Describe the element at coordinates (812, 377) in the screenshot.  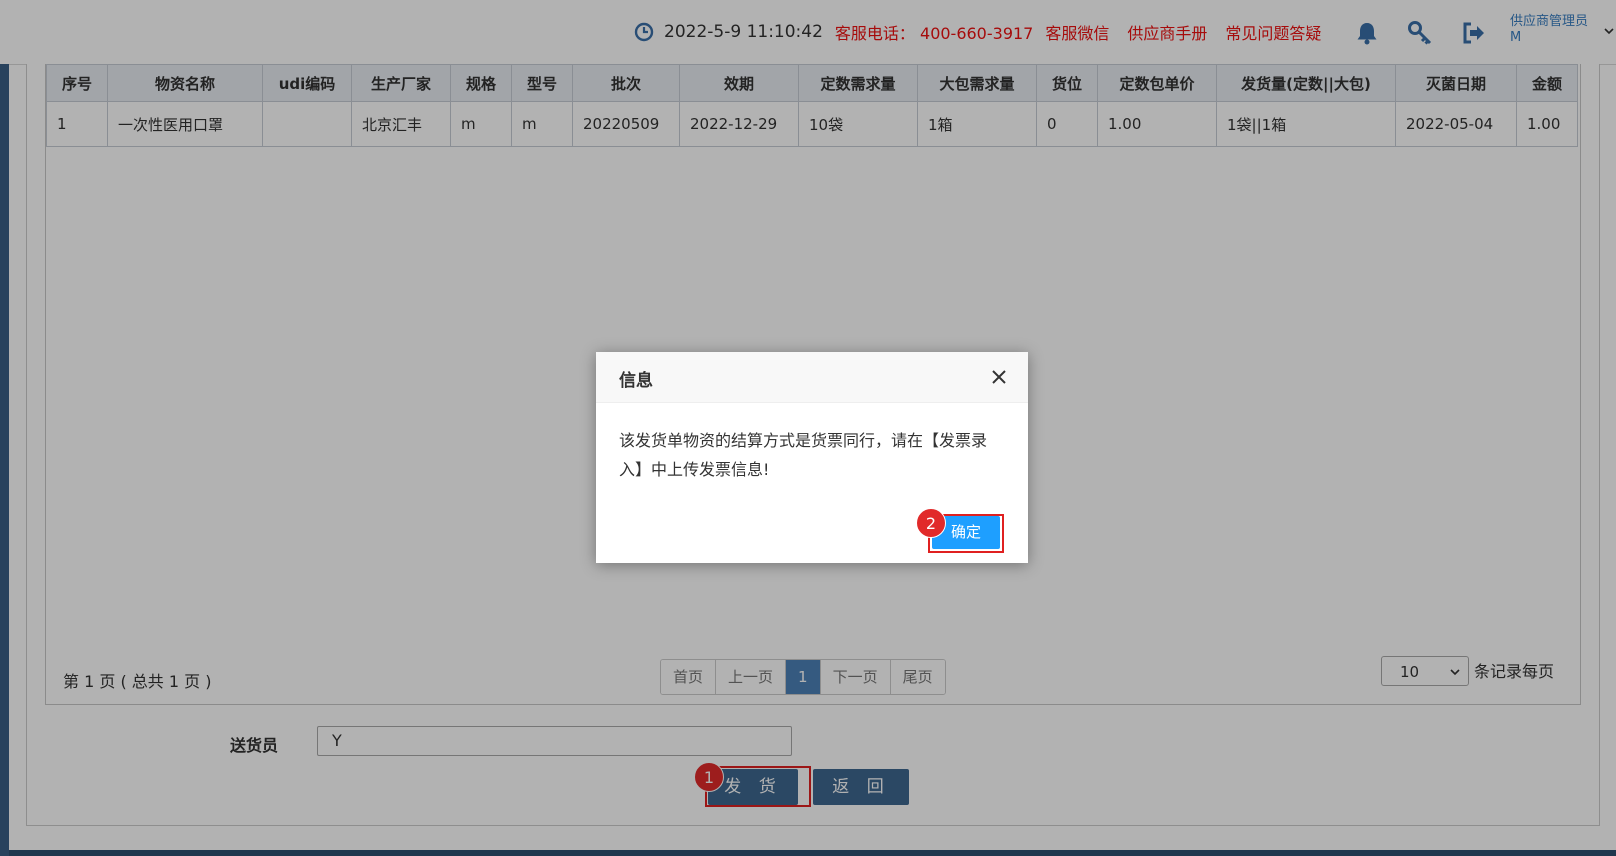
I see `dialog-header: 信息` at that location.